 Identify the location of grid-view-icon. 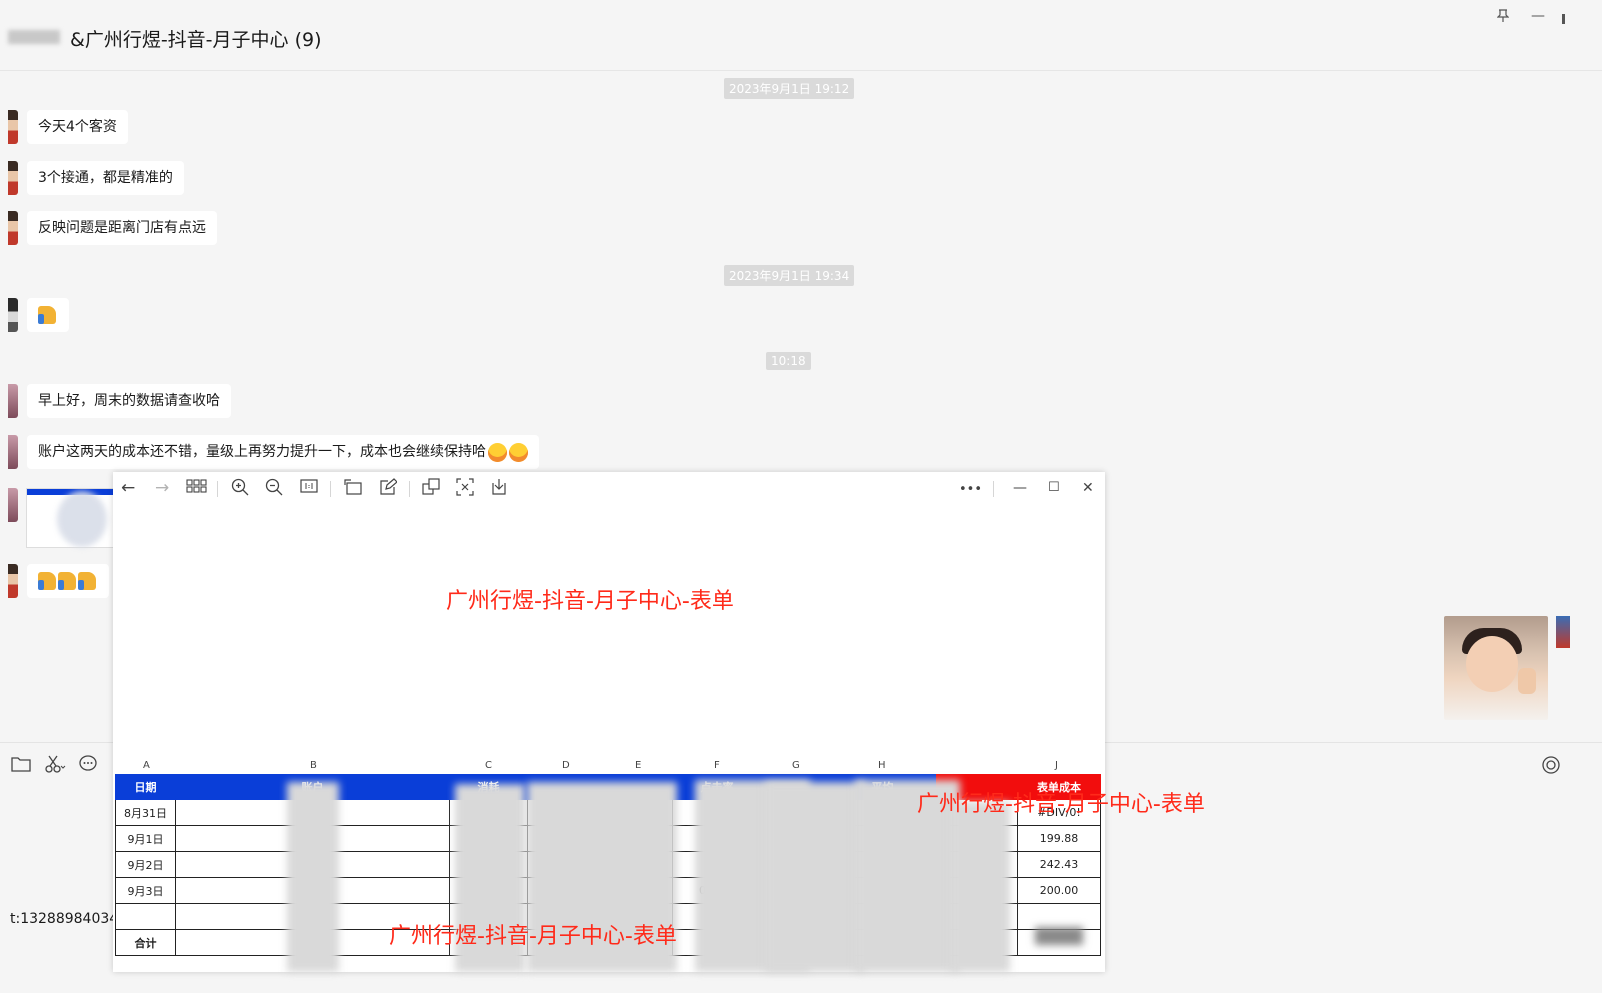
(197, 488).